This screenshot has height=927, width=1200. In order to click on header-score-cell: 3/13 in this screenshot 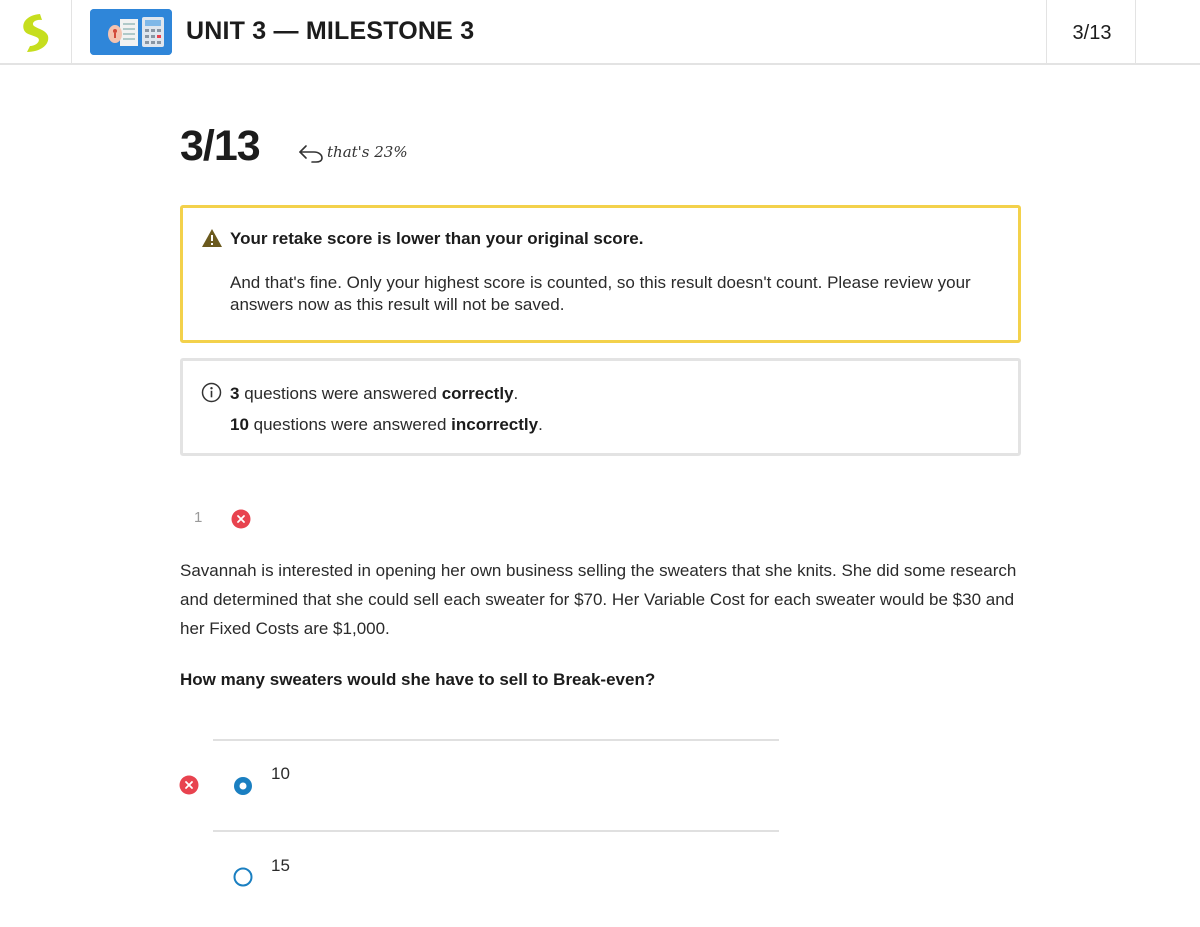, I will do `click(1091, 31)`.